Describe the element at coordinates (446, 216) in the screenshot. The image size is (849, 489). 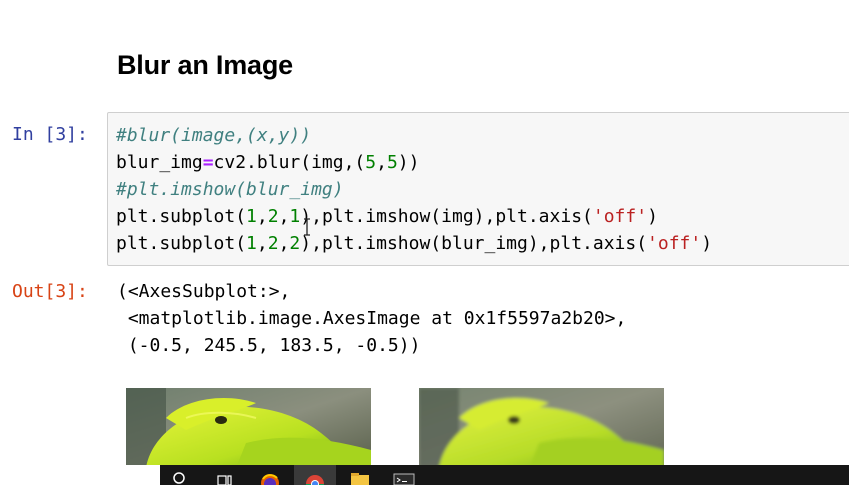
I see `code-token: ),plt.imshow(img),plt.axis(` at that location.